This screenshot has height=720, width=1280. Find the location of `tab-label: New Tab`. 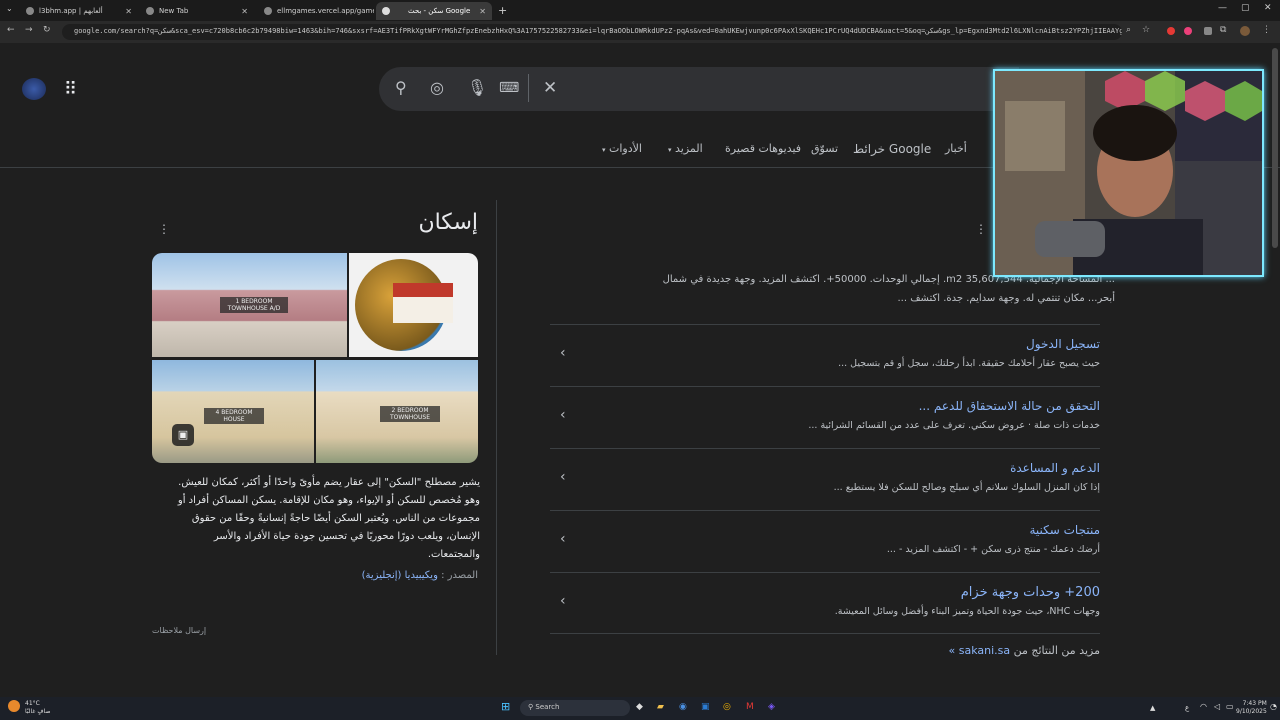

tab-label: New Tab is located at coordinates (174, 11).